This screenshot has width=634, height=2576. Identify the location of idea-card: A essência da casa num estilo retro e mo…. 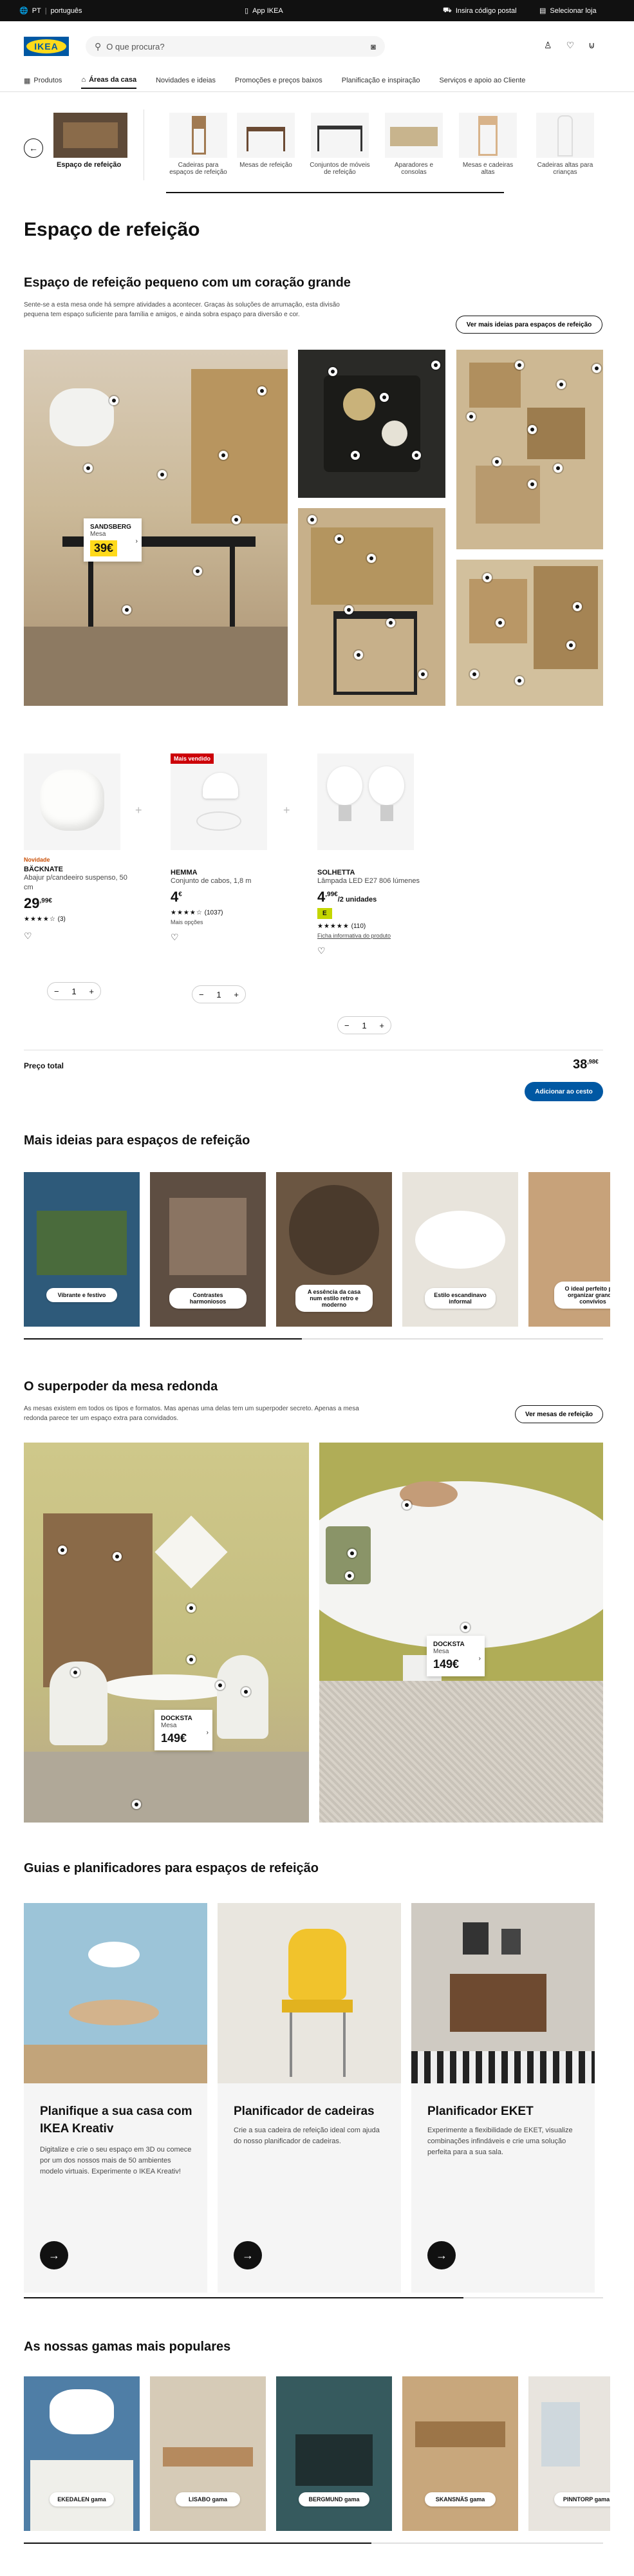
(334, 1250).